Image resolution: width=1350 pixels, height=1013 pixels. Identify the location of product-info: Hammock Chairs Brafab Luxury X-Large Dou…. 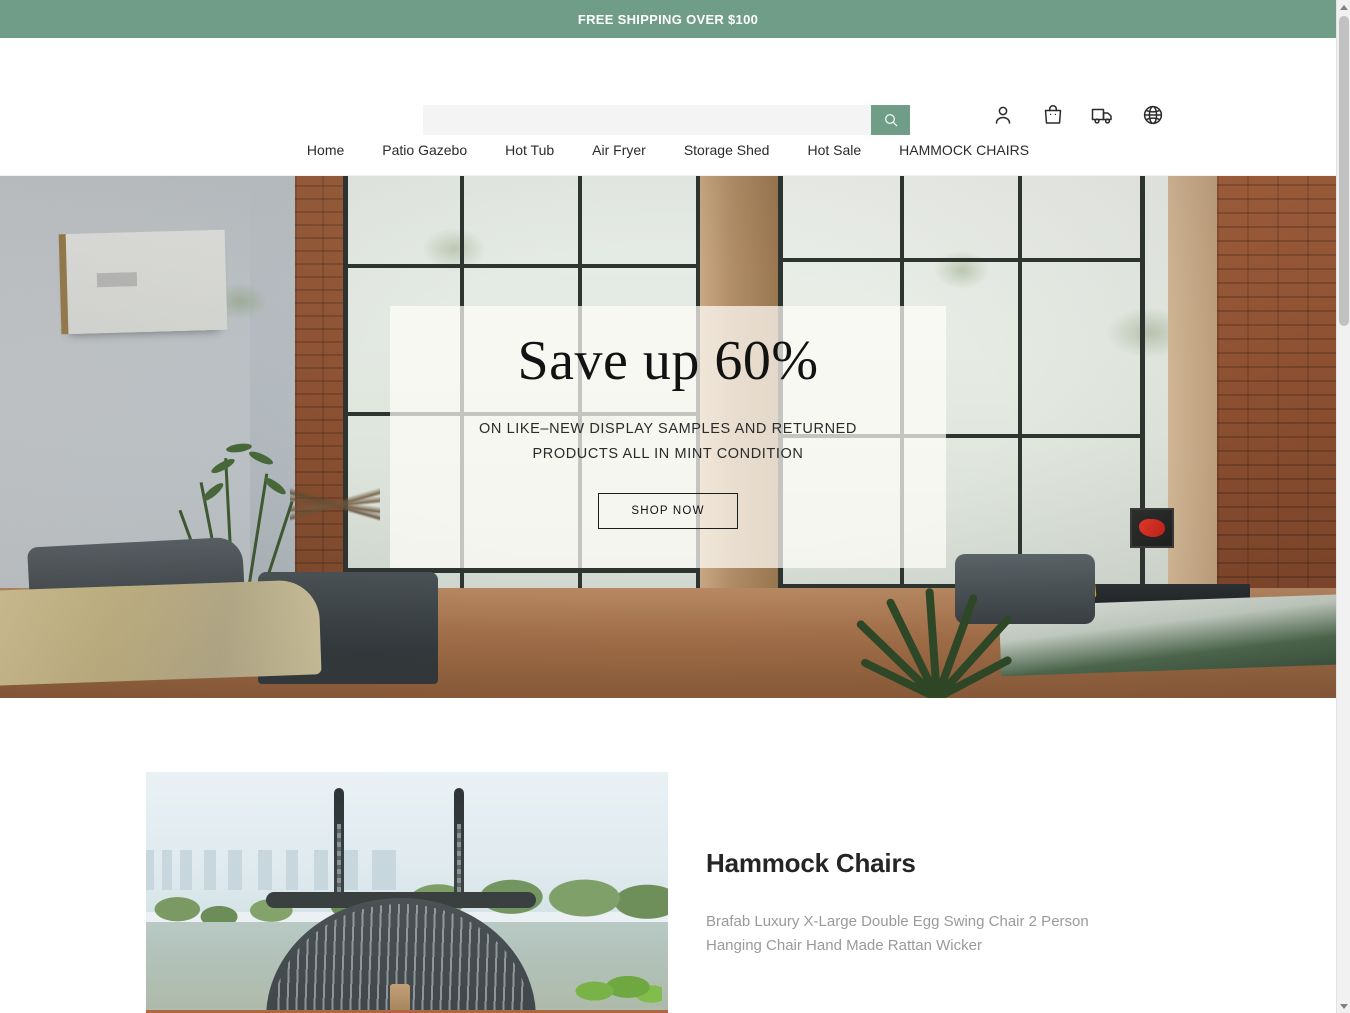
(916, 903).